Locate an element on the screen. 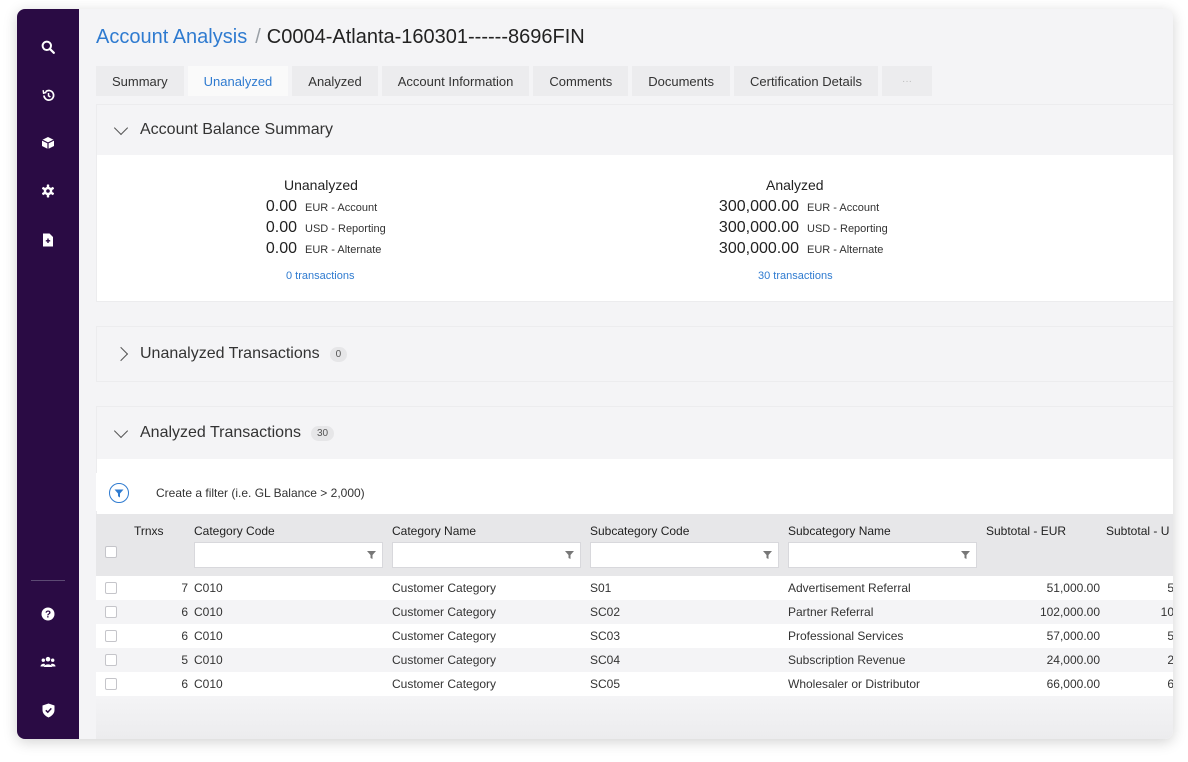  column-header-subtotal-eur: Subtotal - EUR is located at coordinates (1026, 531).